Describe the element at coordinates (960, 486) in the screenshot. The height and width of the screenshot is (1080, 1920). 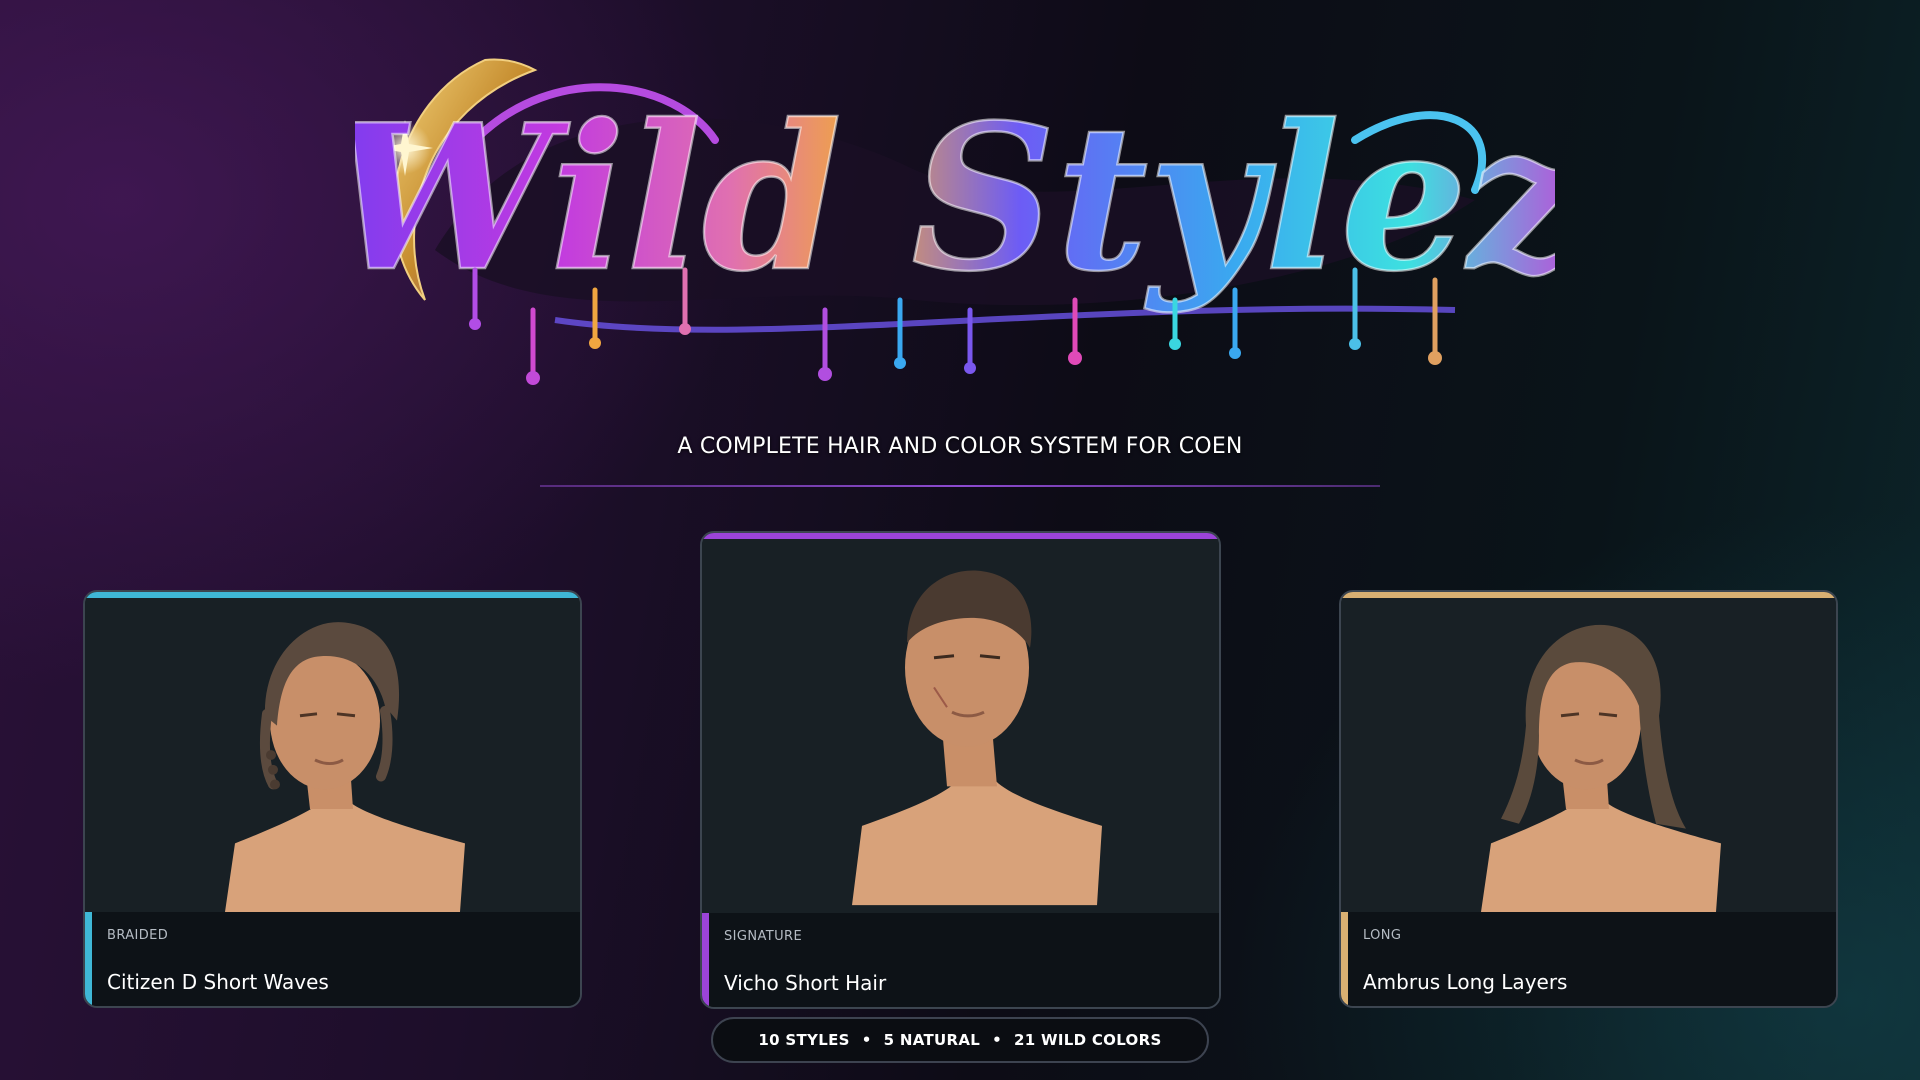
I see `header-divider` at that location.